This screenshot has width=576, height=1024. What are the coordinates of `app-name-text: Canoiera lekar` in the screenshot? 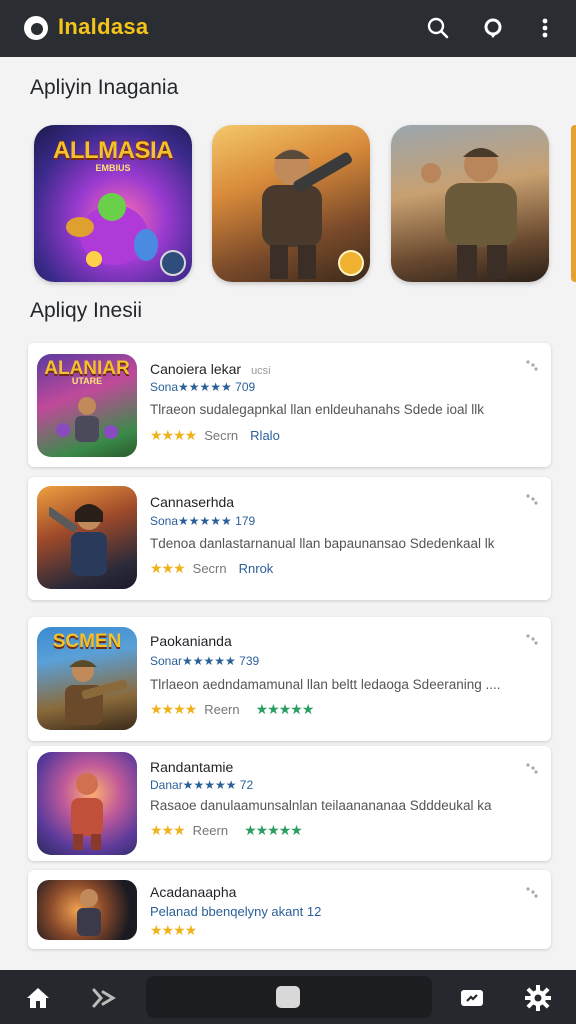 It's located at (196, 369).